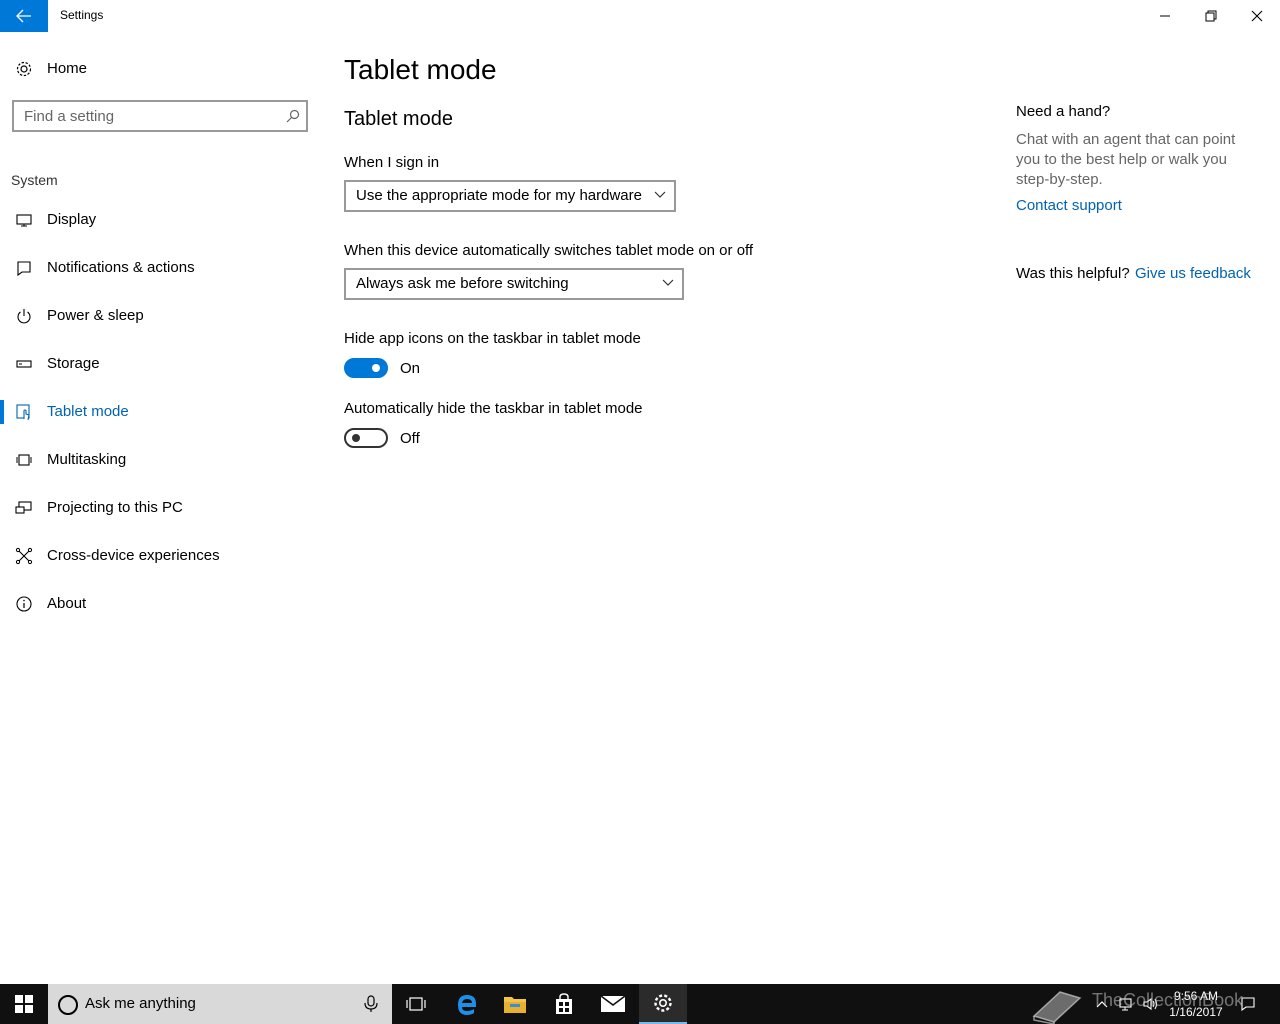 This screenshot has width=1280, height=1024. Describe the element at coordinates (220, 1004) in the screenshot. I see `cortana-search-box: Ask me anything` at that location.